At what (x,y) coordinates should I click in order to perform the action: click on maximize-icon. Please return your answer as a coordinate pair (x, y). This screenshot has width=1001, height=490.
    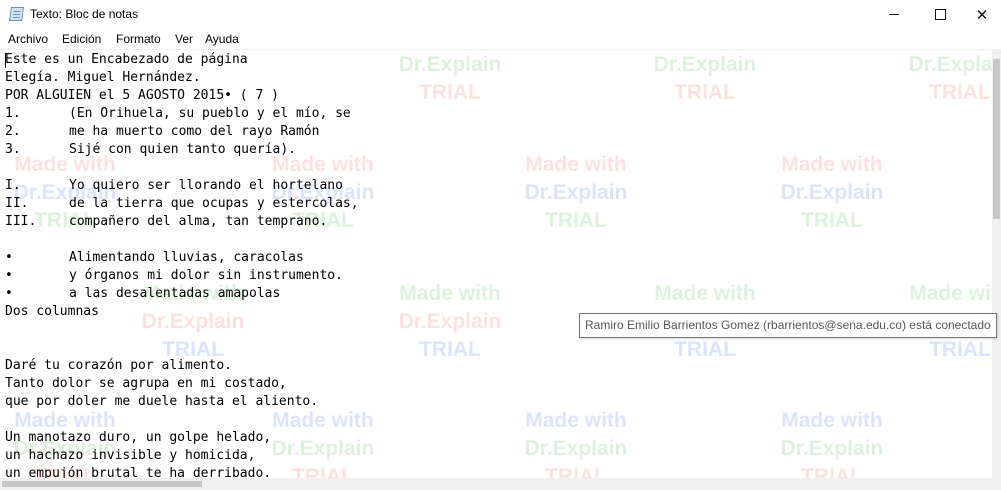
    Looking at the image, I should click on (940, 14).